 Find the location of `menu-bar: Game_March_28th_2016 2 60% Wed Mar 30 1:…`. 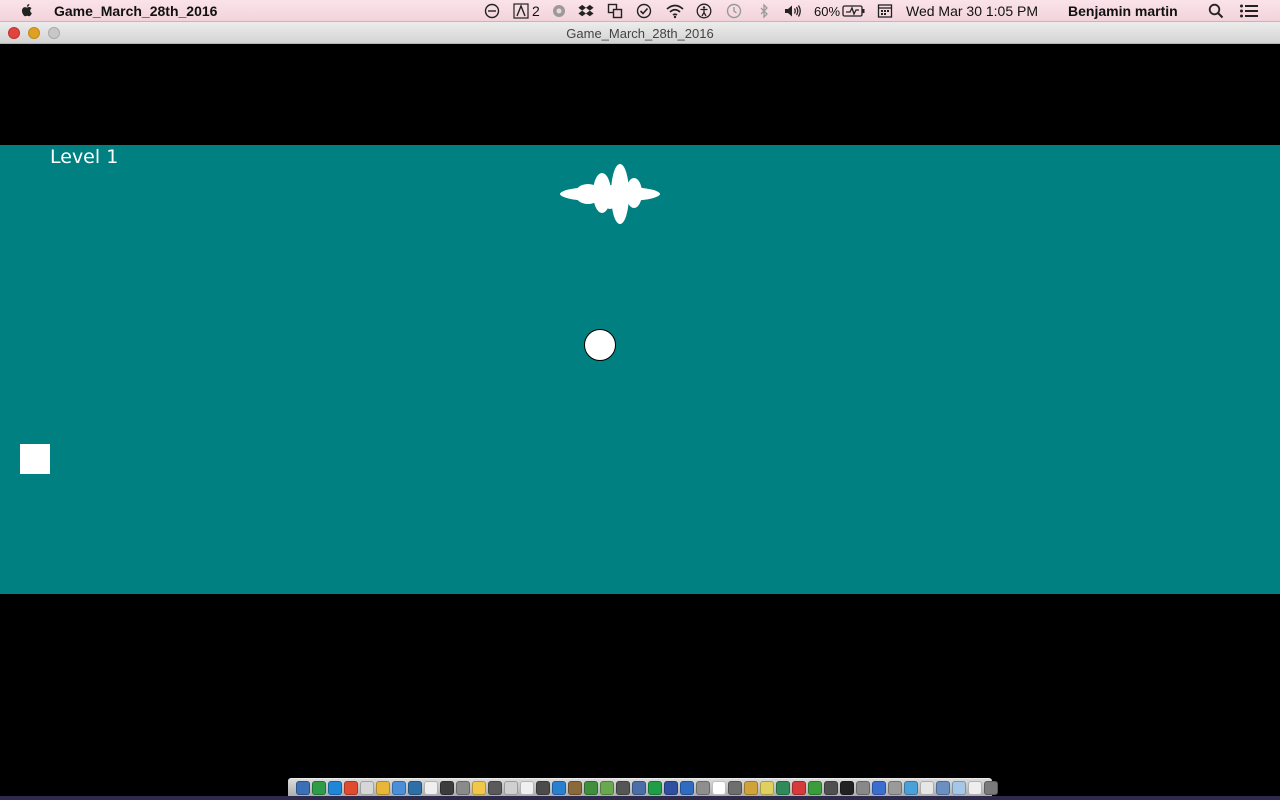

menu-bar: Game_March_28th_2016 2 60% Wed Mar 30 1:… is located at coordinates (640, 11).